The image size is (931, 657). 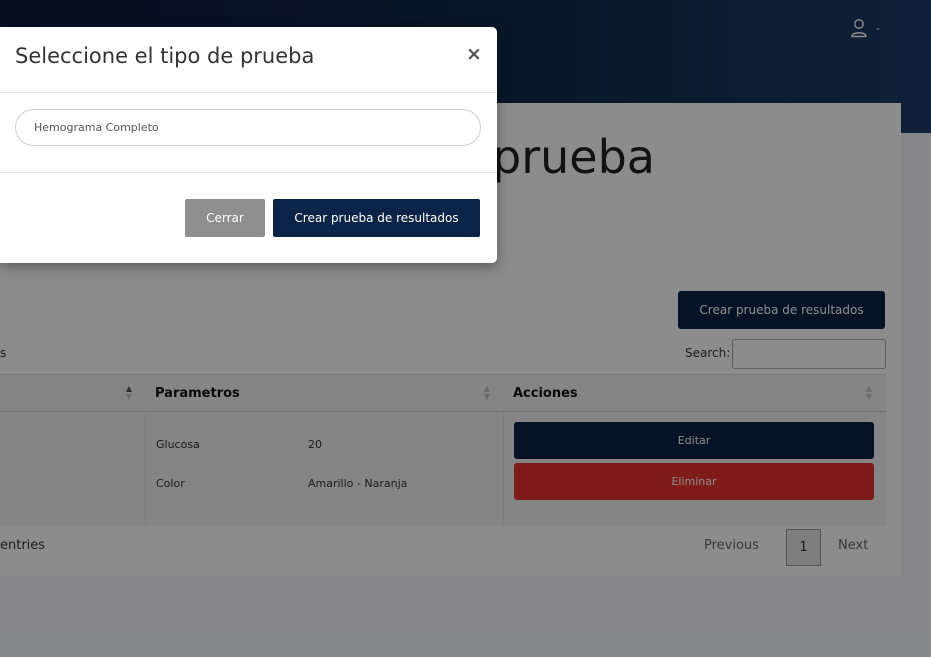 What do you see at coordinates (165, 56) in the screenshot?
I see `modal-title: Seleccione el tipo de prueba` at bounding box center [165, 56].